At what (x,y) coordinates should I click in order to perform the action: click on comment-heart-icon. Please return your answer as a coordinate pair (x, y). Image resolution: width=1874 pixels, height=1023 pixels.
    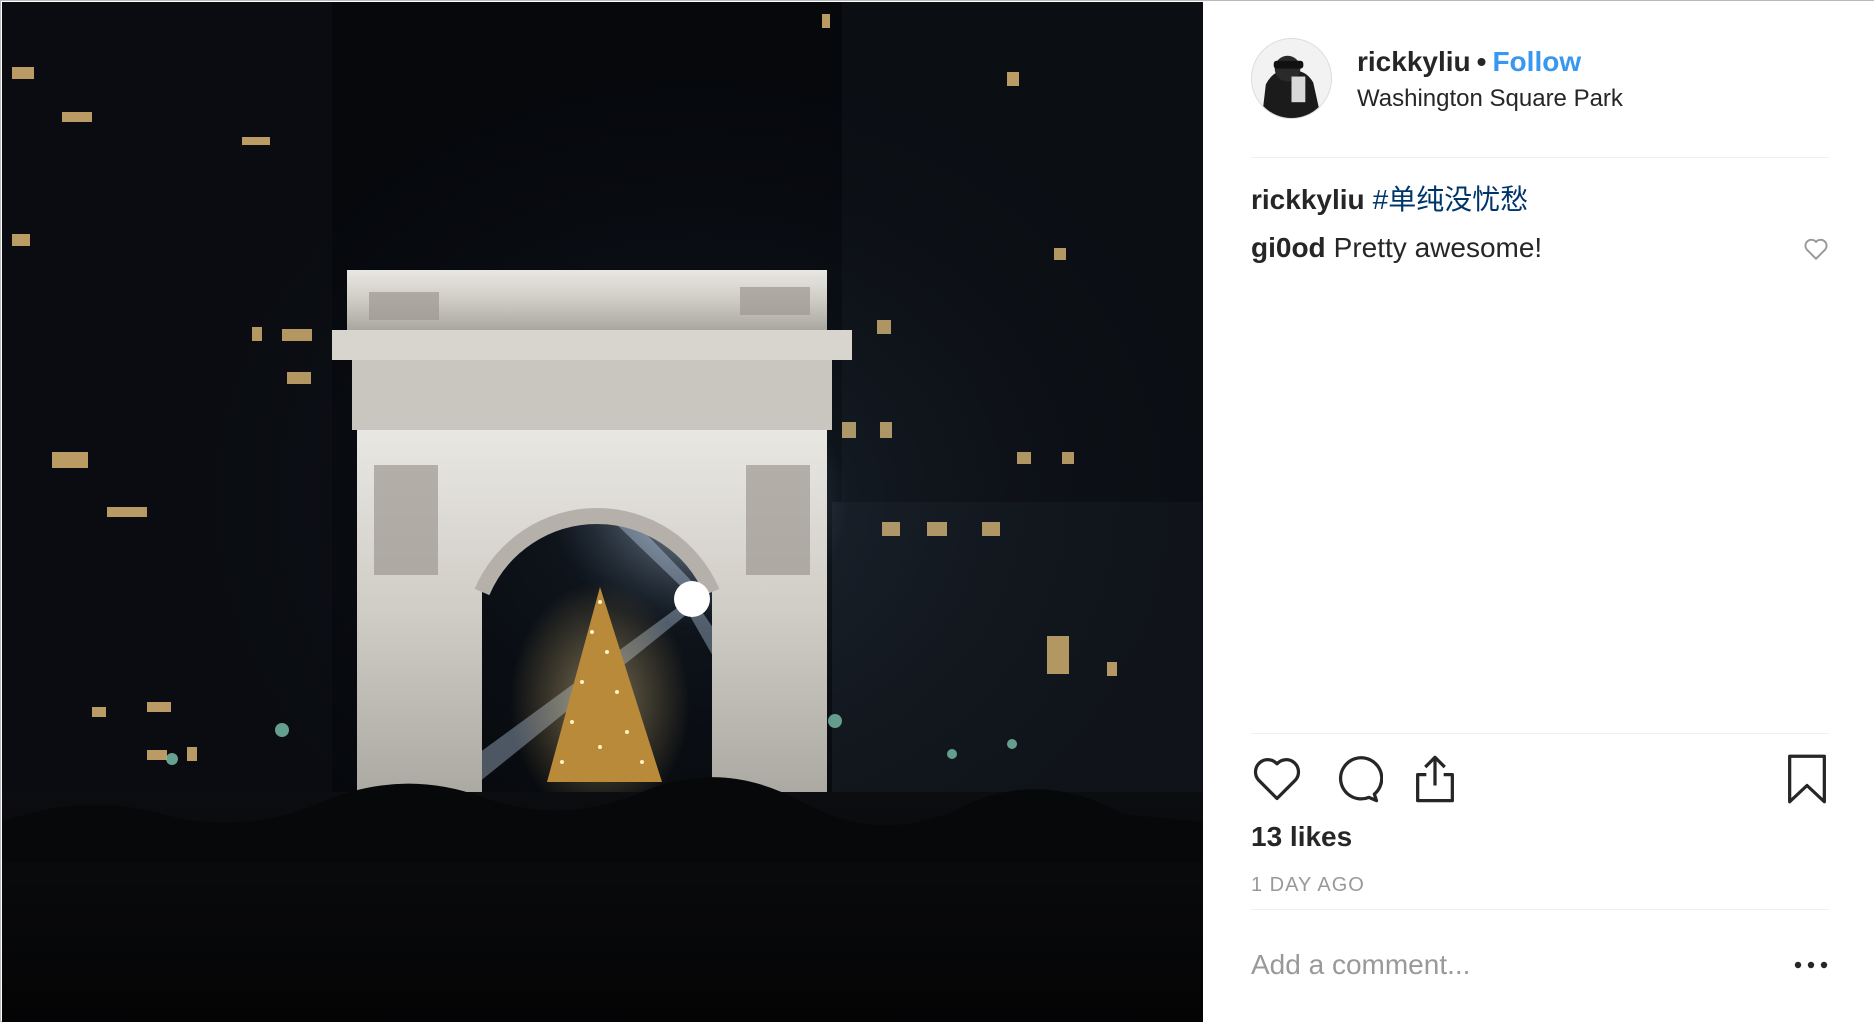
    Looking at the image, I should click on (1816, 249).